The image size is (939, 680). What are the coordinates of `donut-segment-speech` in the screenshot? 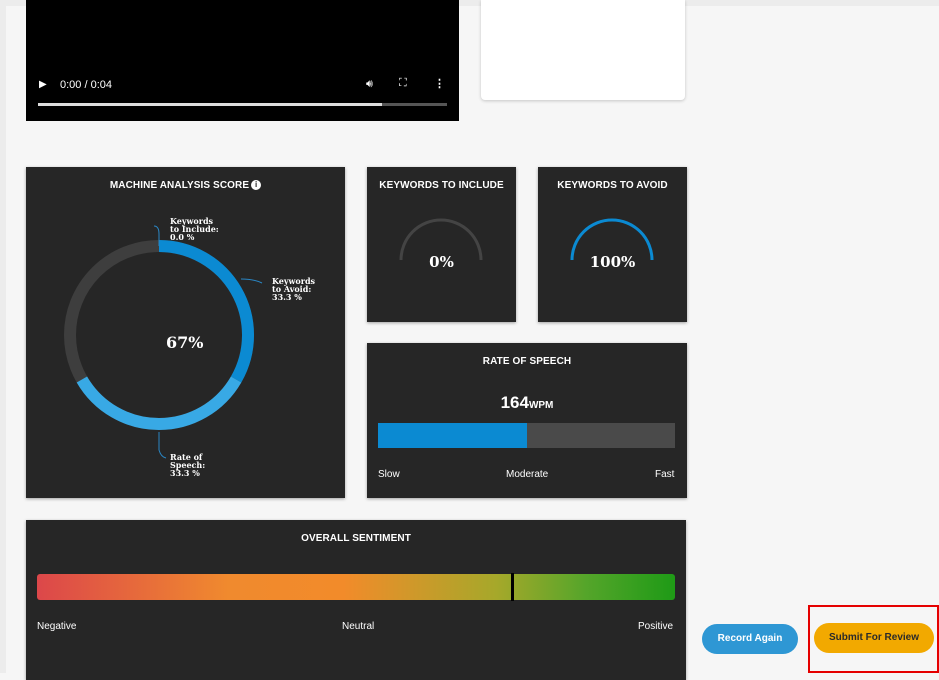 It's located at (159, 403).